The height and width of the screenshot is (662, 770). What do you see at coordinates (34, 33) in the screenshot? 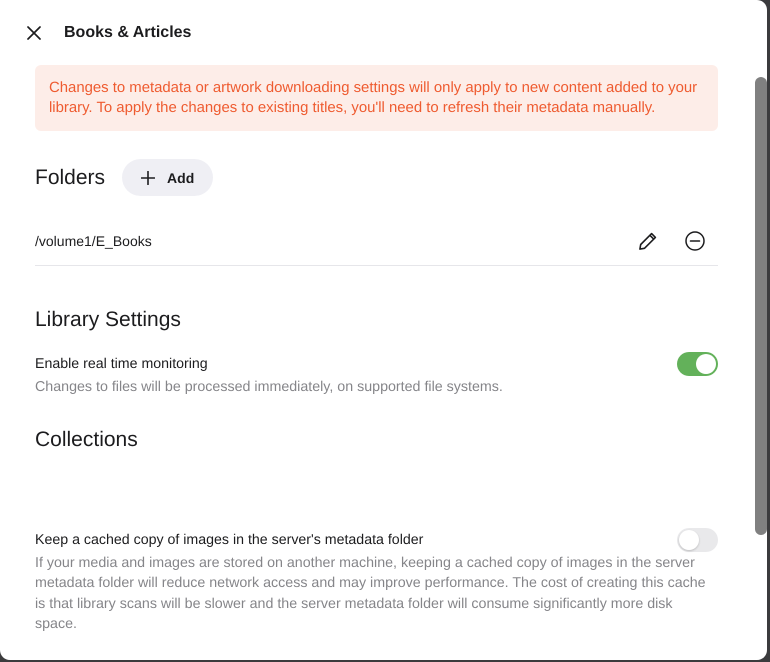
I see `close-icon` at bounding box center [34, 33].